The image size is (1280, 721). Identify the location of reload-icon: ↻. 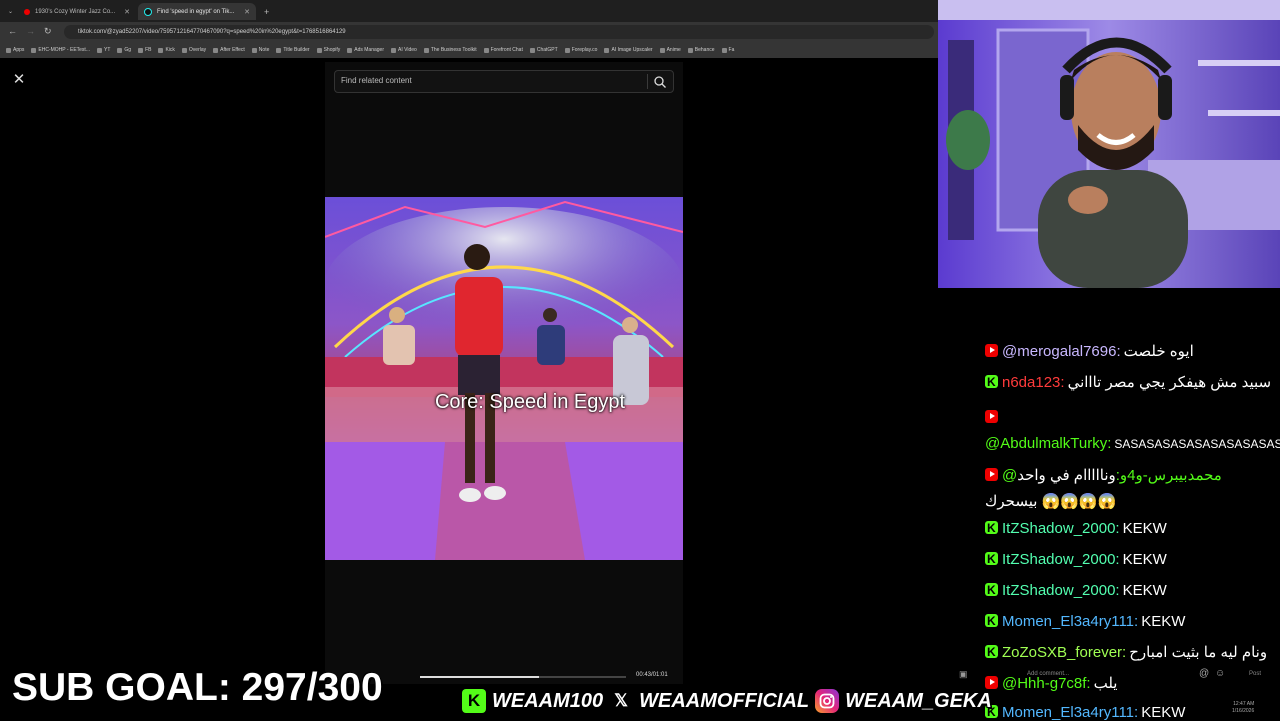
(48, 31).